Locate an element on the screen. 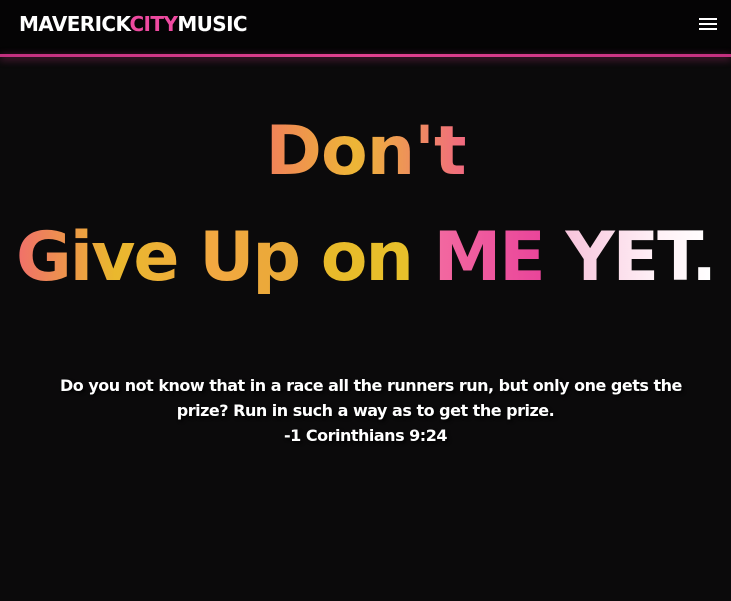 This screenshot has height=601, width=731. menu-bar-top is located at coordinates (708, 19).